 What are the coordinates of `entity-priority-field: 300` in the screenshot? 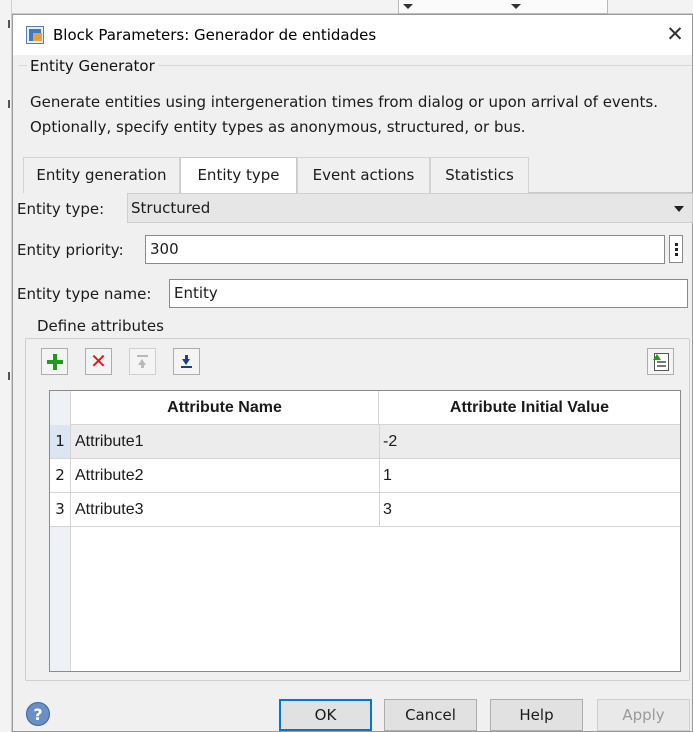 It's located at (405, 249).